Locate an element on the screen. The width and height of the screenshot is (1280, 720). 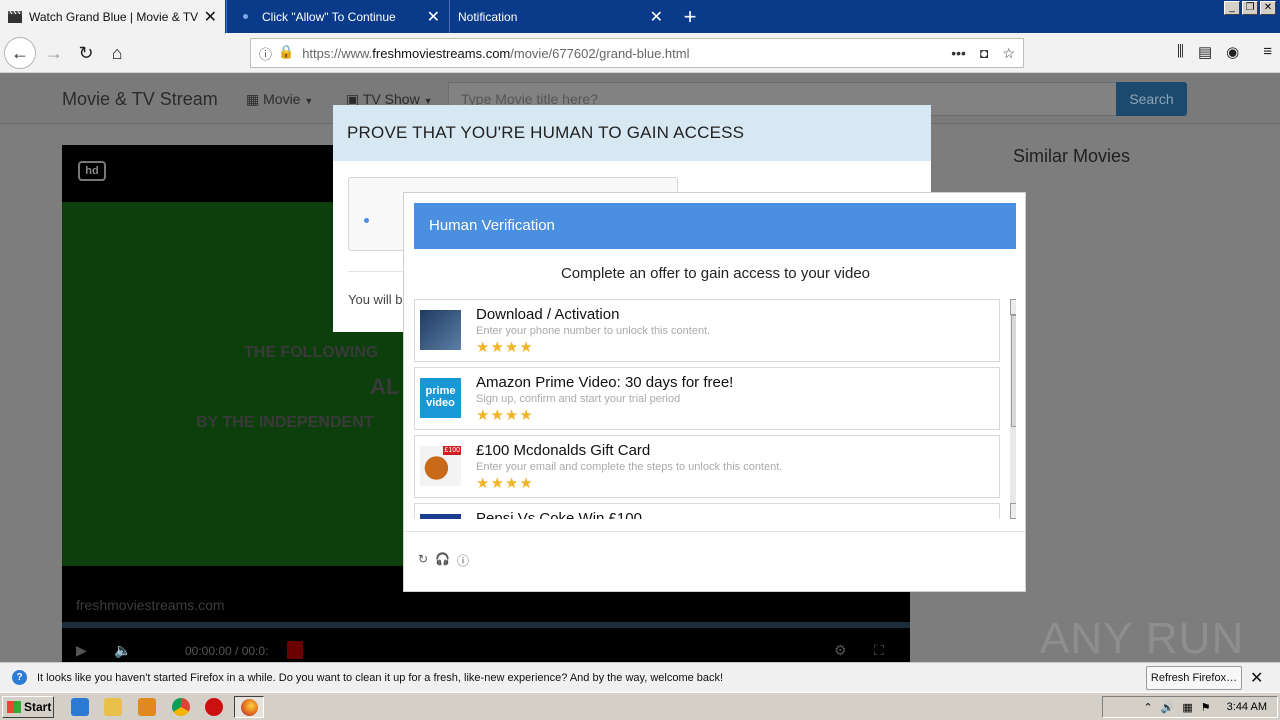
audio-headphones-icon: 🎧 is located at coordinates (442, 560).